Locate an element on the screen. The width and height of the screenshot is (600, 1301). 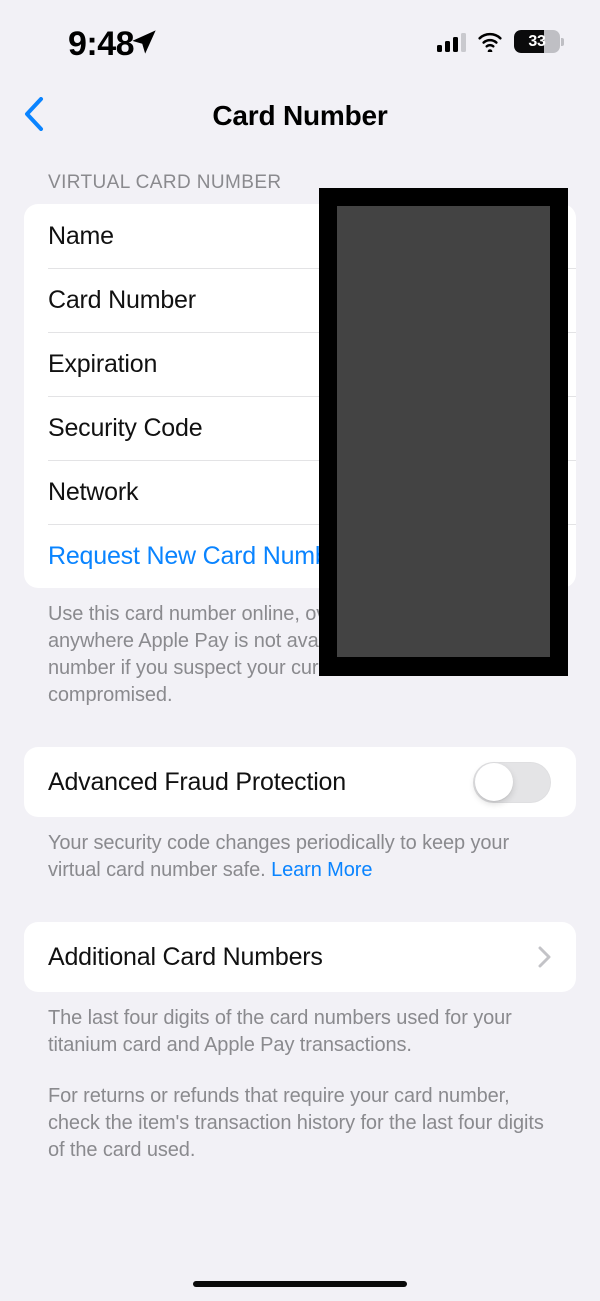
request-new-card-number-label: Request New Card Number is located at coordinates (199, 555).